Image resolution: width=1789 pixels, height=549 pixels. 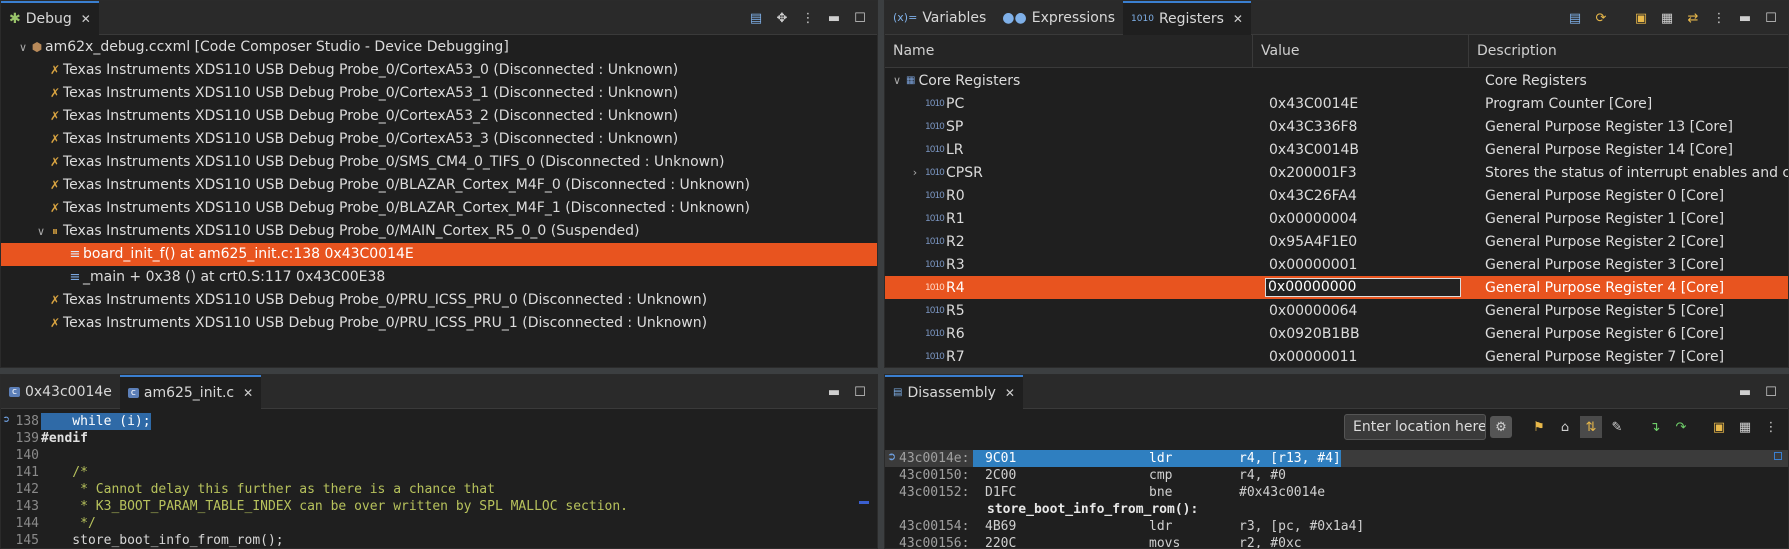 I want to click on tab-am625-init: c am625_init.c ✕, so click(x=190, y=392).